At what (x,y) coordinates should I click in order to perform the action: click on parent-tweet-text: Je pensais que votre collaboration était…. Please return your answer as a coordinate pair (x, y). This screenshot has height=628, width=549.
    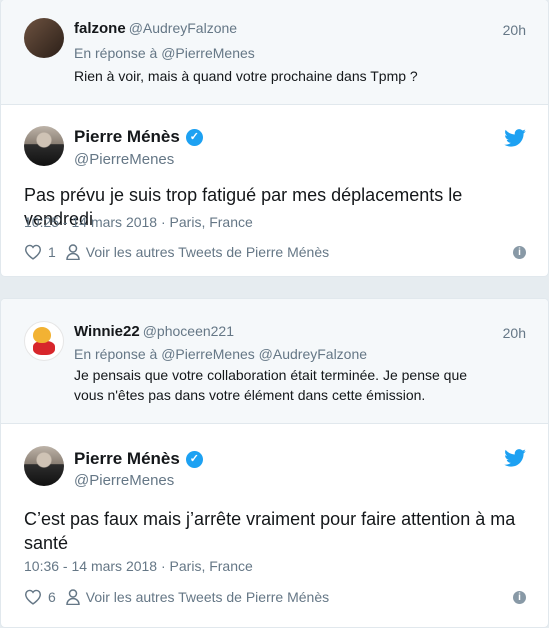
    Looking at the image, I should click on (270, 385).